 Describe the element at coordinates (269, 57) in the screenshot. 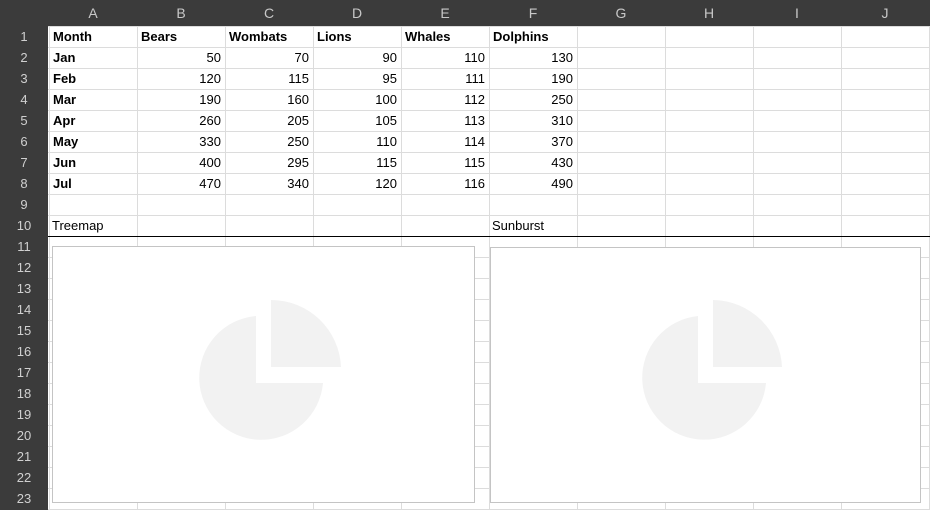

I see `cell-C2: 70` at that location.